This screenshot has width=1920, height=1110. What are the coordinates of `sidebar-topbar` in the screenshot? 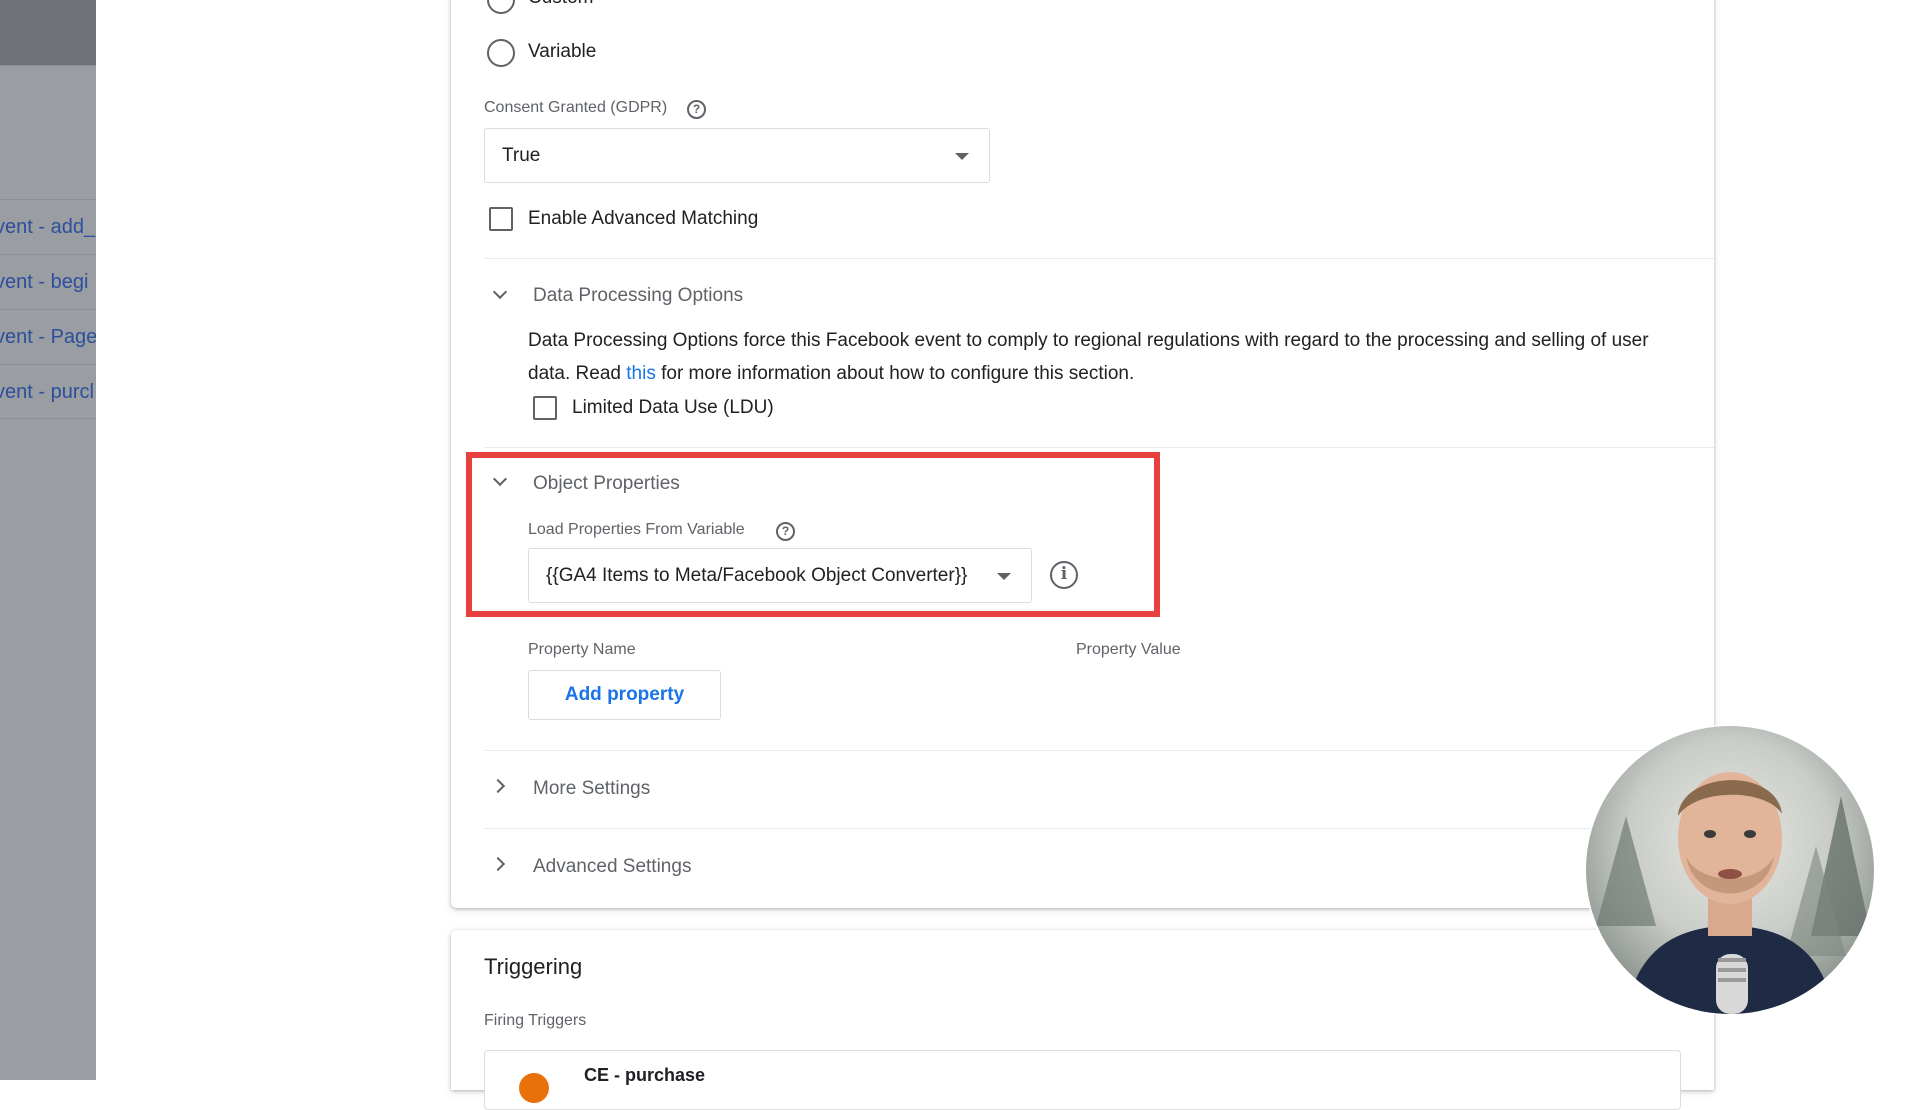 It's located at (48, 33).